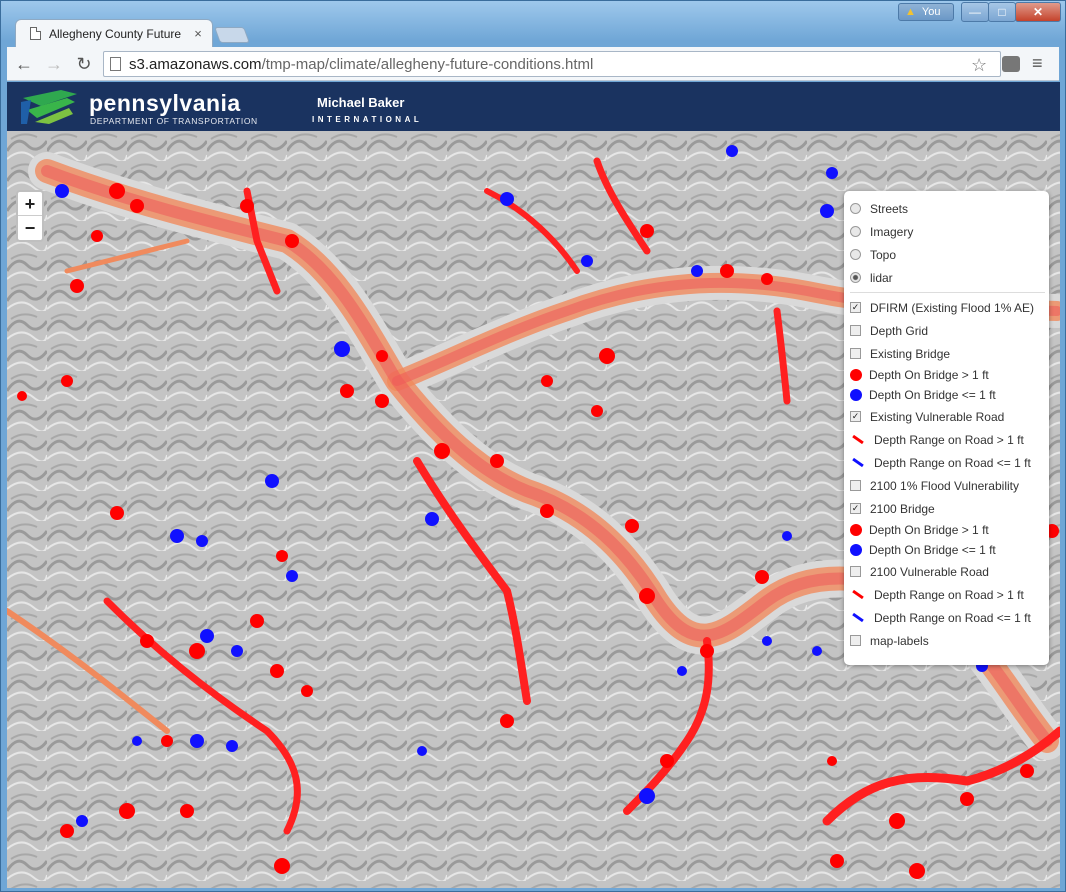 Image resolution: width=1066 pixels, height=892 pixels. Describe the element at coordinates (899, 330) in the screenshot. I see `overlay-label: Depth Grid` at that location.